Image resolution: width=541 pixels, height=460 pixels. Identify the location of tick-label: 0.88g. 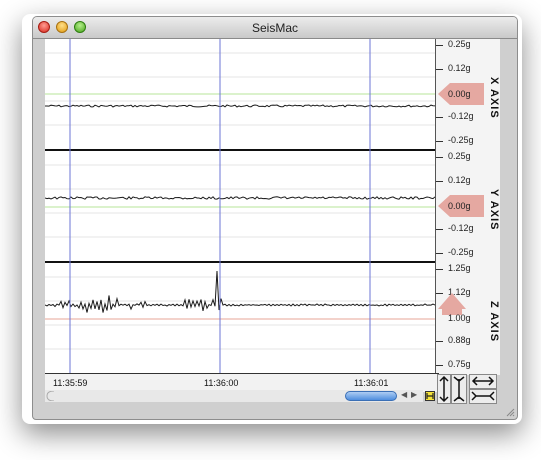
(459, 340).